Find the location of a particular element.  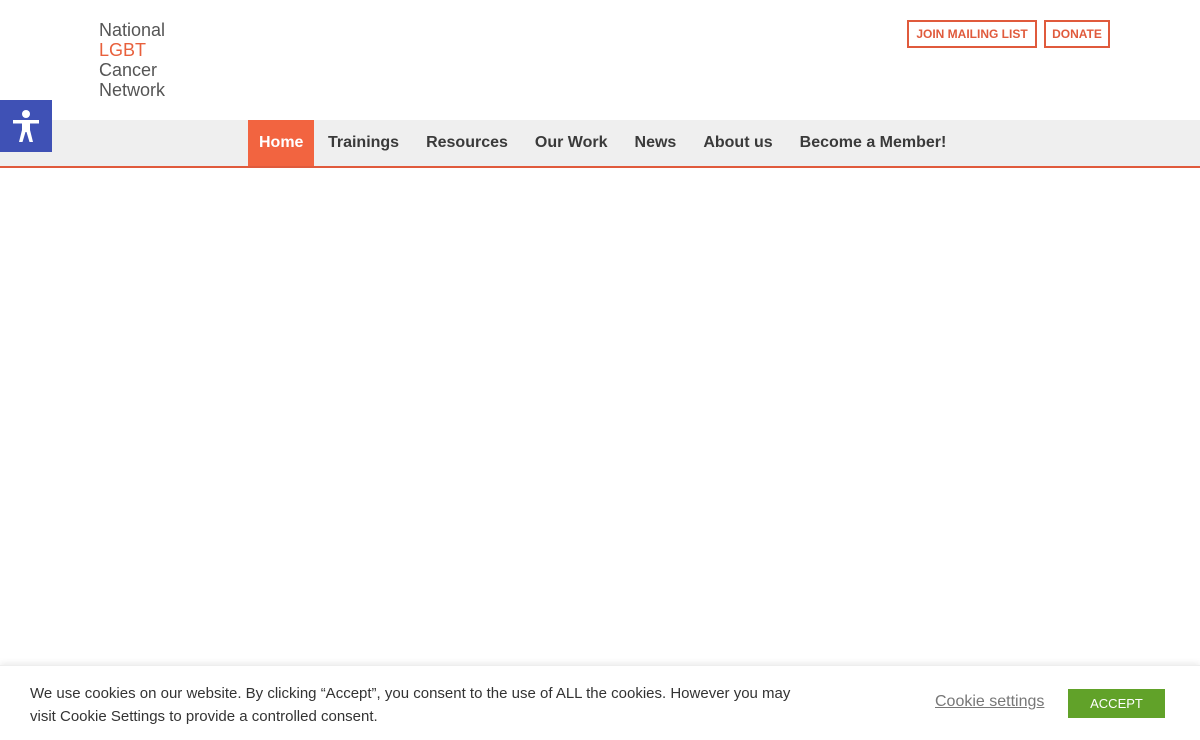

cookie-settings-link: Cookie settings is located at coordinates (989, 702).